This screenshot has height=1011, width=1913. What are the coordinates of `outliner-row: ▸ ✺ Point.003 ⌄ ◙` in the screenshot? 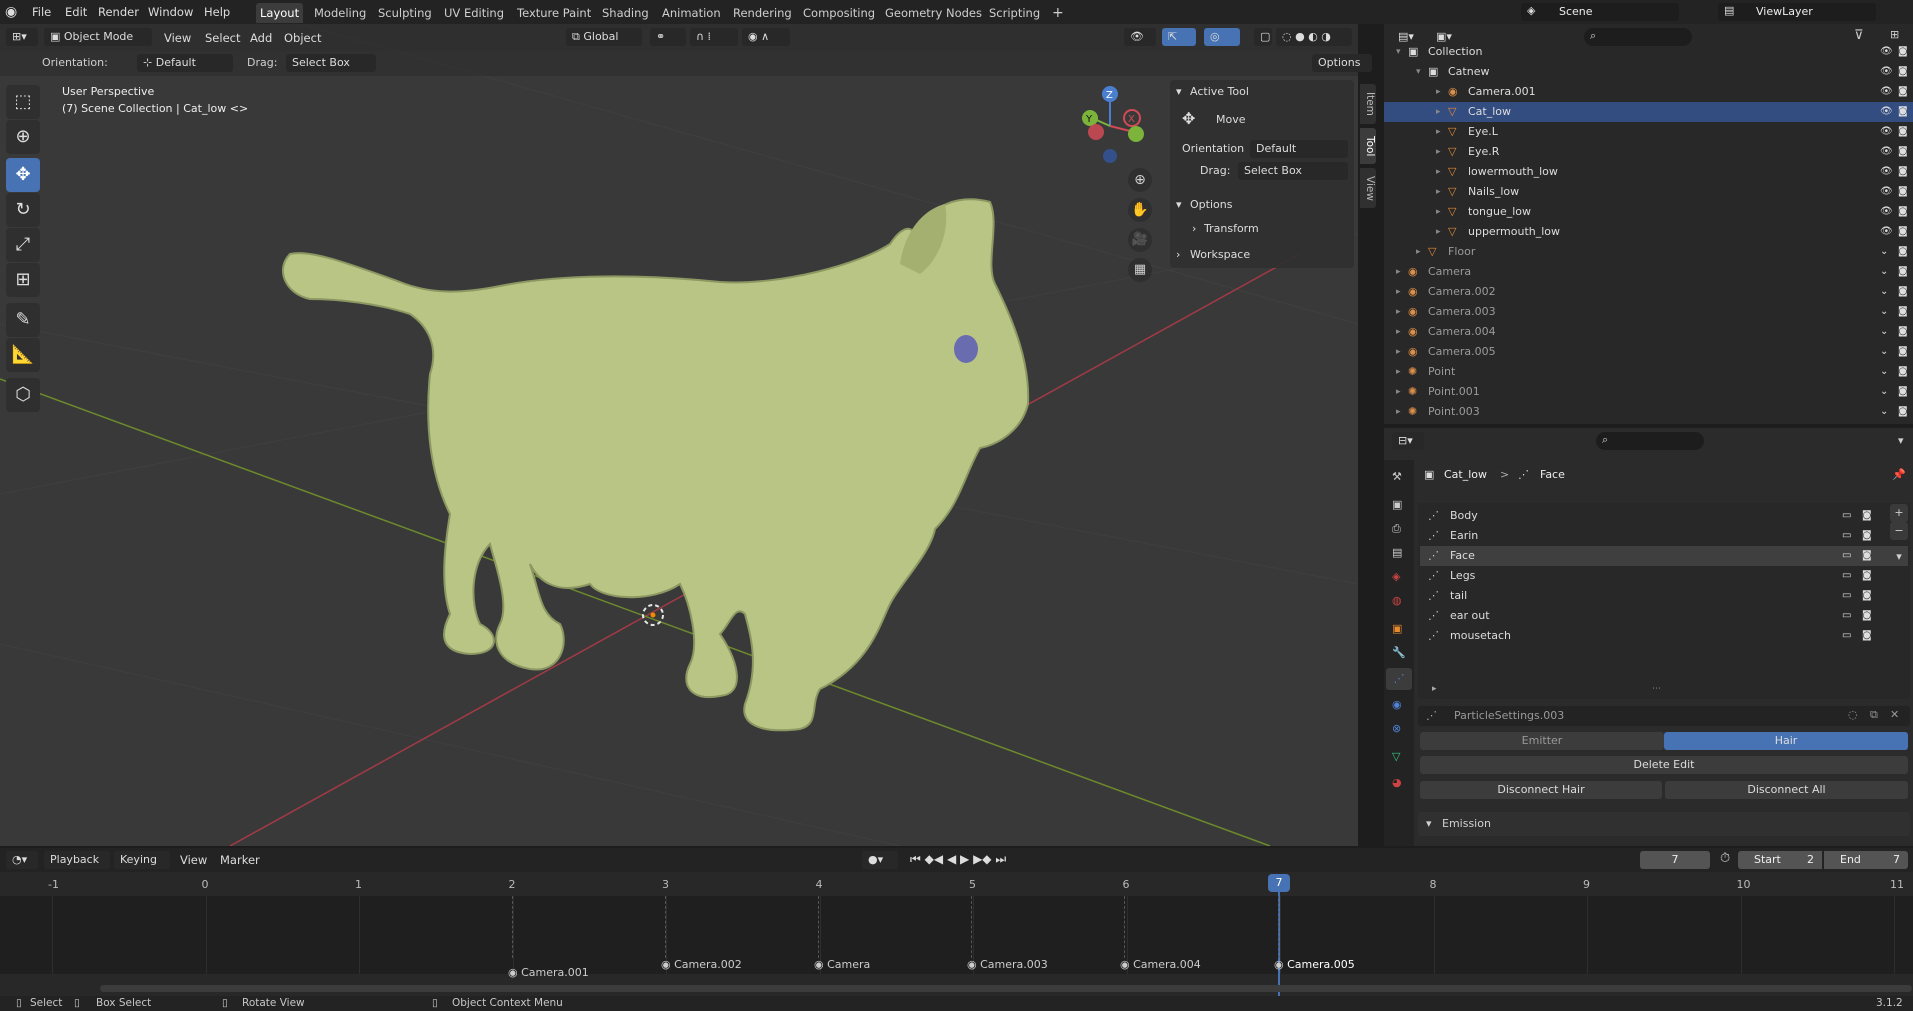 It's located at (1648, 412).